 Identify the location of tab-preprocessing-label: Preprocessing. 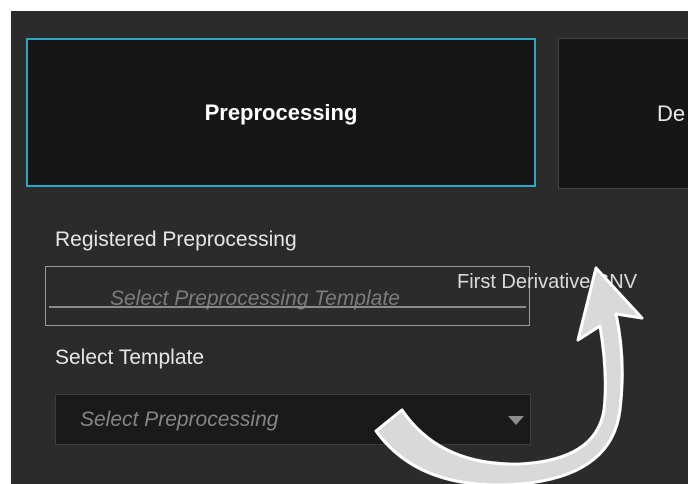
(281, 112).